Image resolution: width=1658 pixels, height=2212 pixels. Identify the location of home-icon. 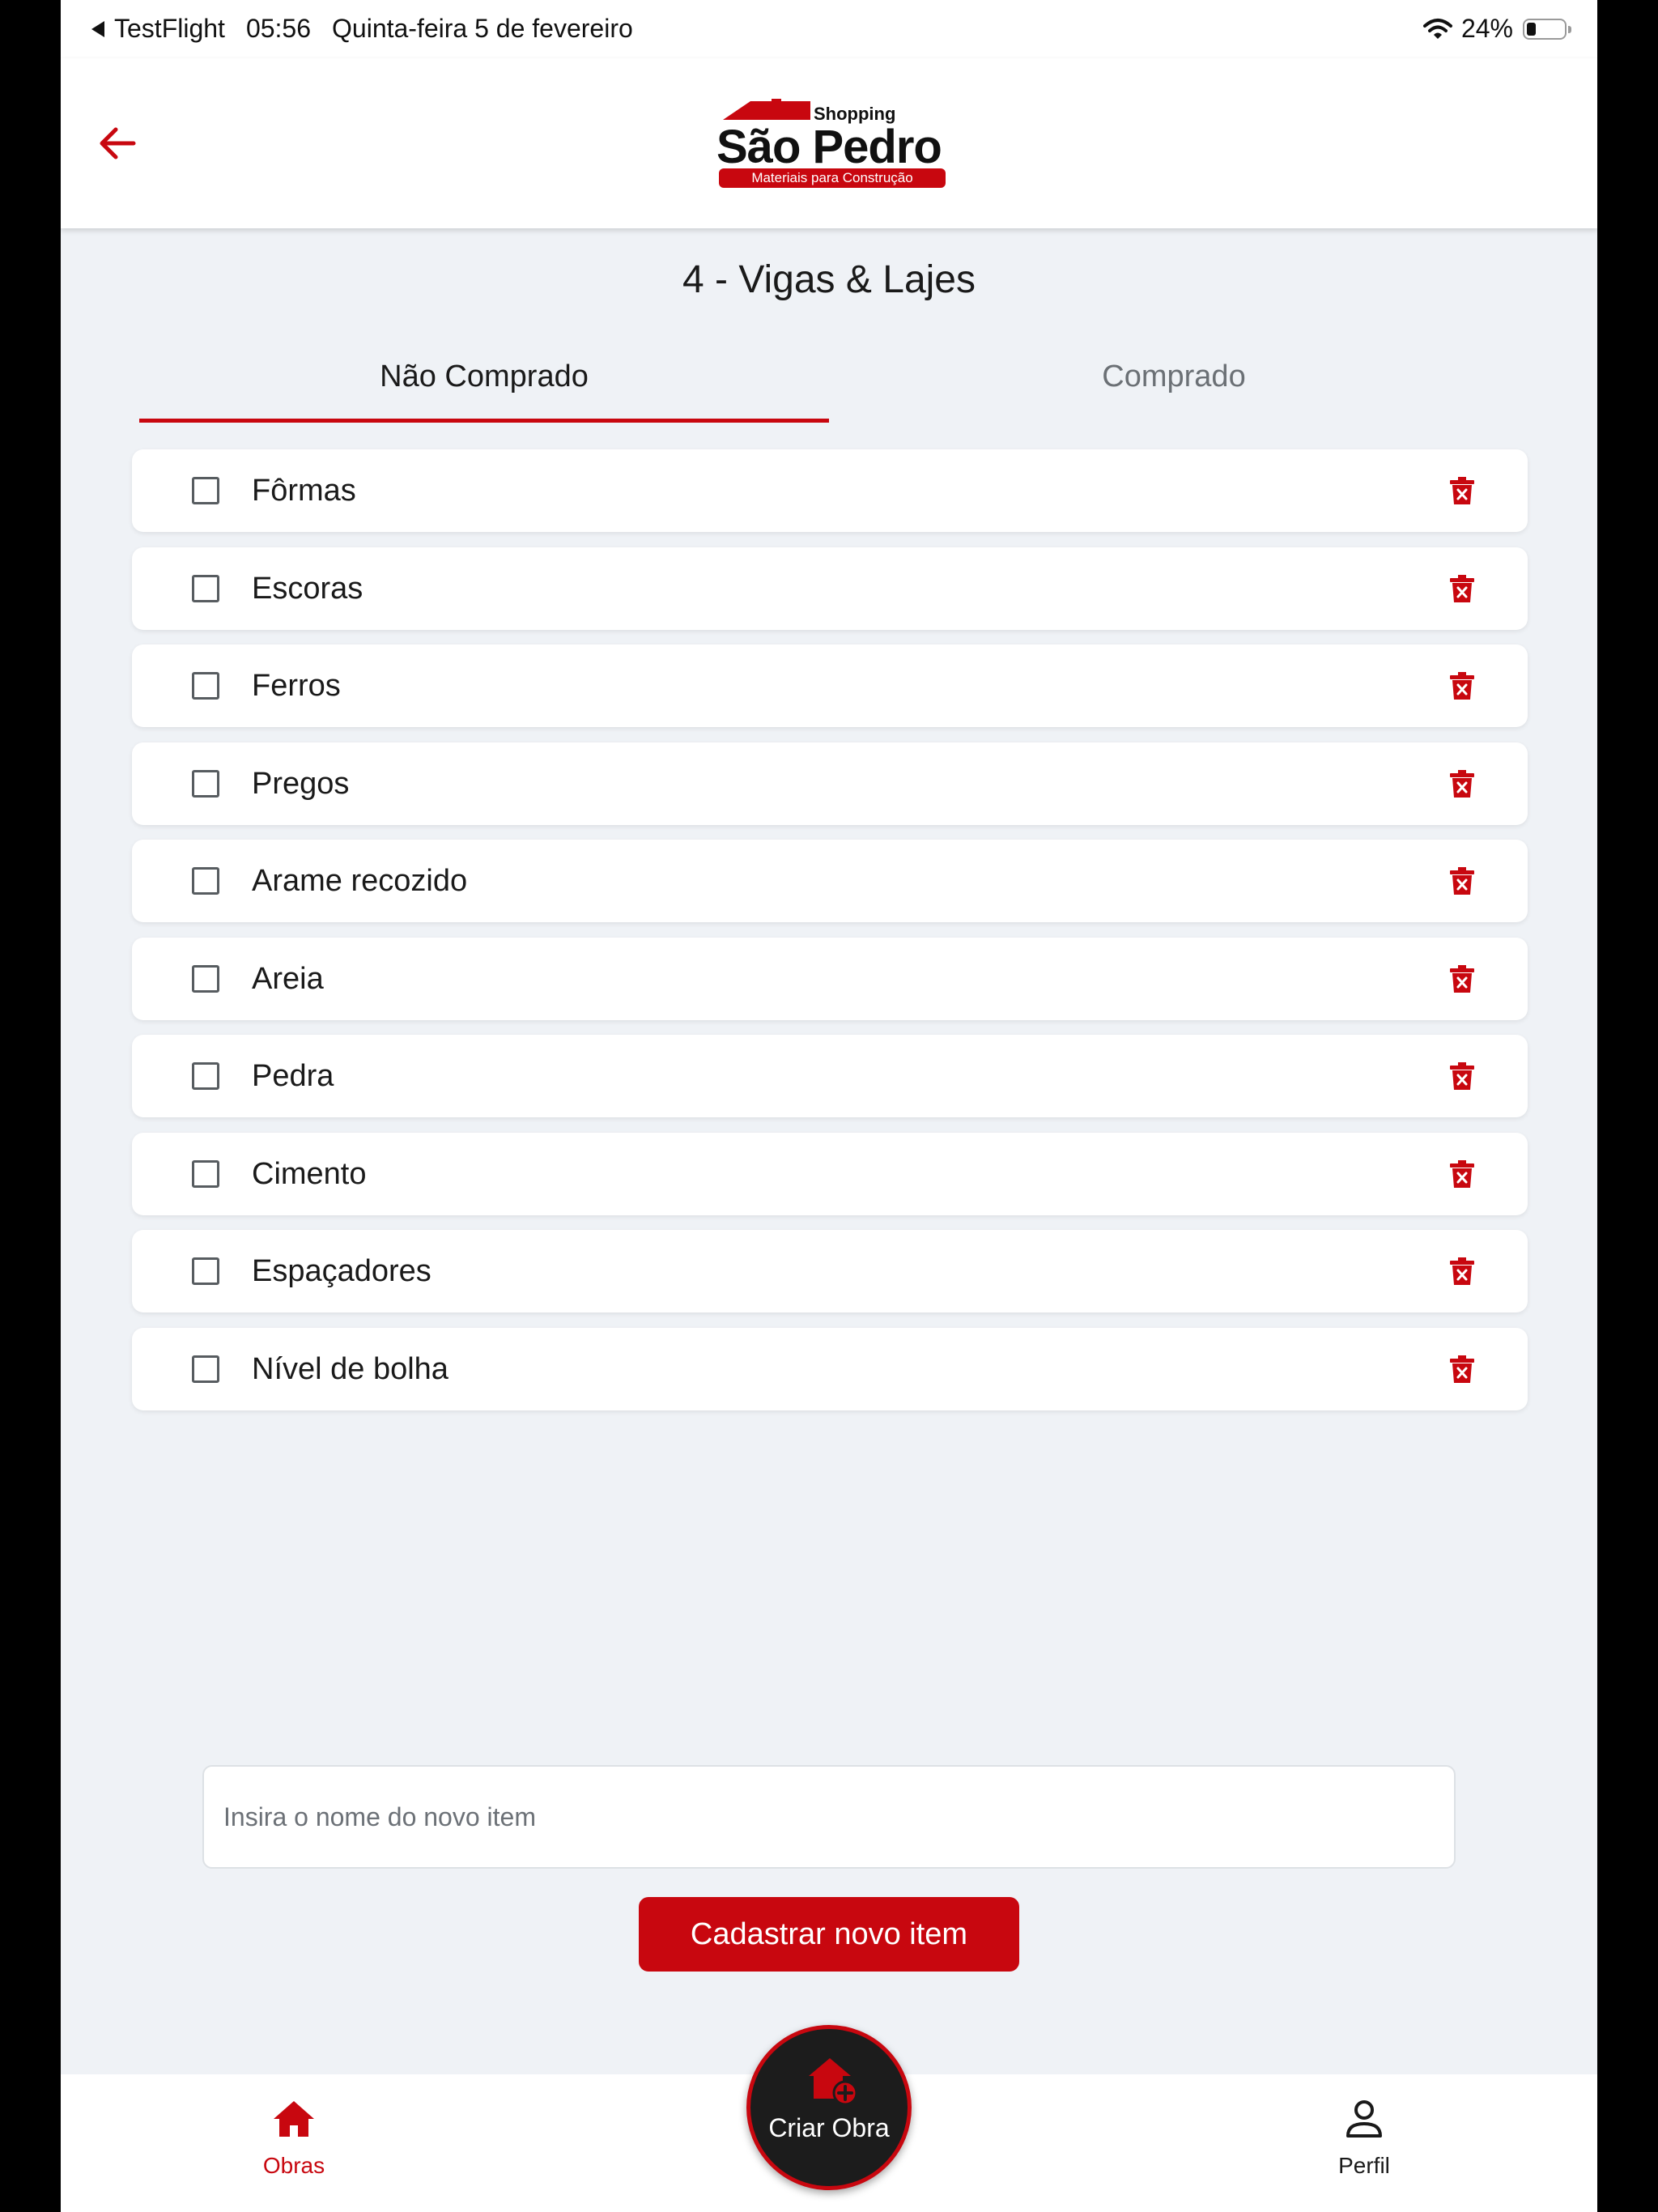
(294, 2119).